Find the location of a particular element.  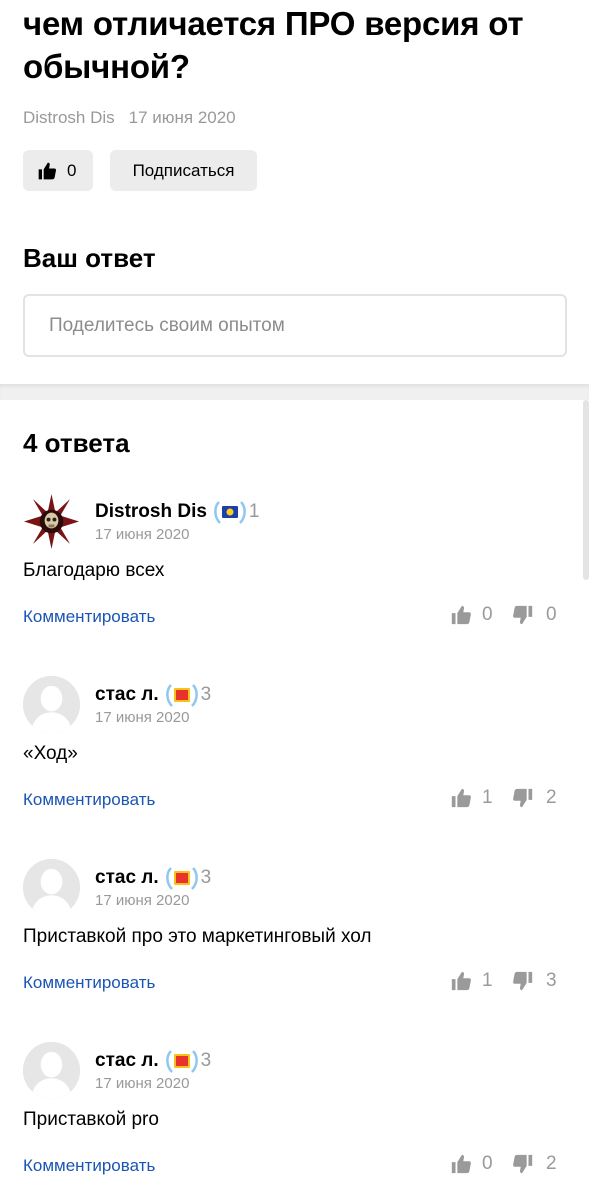

vote-controls: 1 3 is located at coordinates (510, 981).